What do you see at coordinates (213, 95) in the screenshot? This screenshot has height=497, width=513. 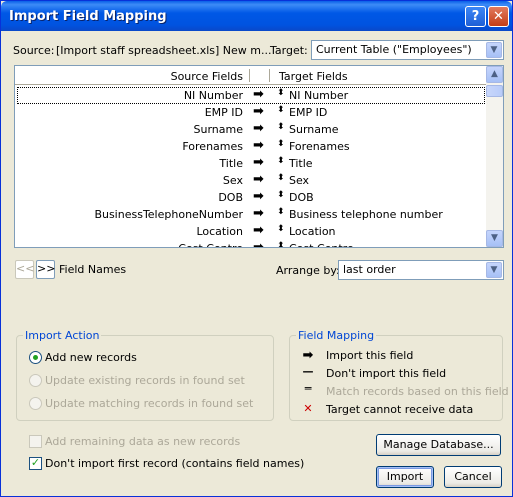 I see `source-field-name: NI Number` at bounding box center [213, 95].